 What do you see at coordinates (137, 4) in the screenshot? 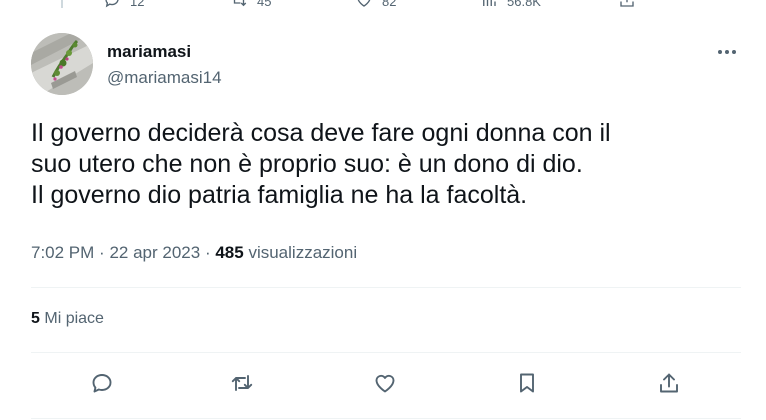
I see `reply-count: 12` at bounding box center [137, 4].